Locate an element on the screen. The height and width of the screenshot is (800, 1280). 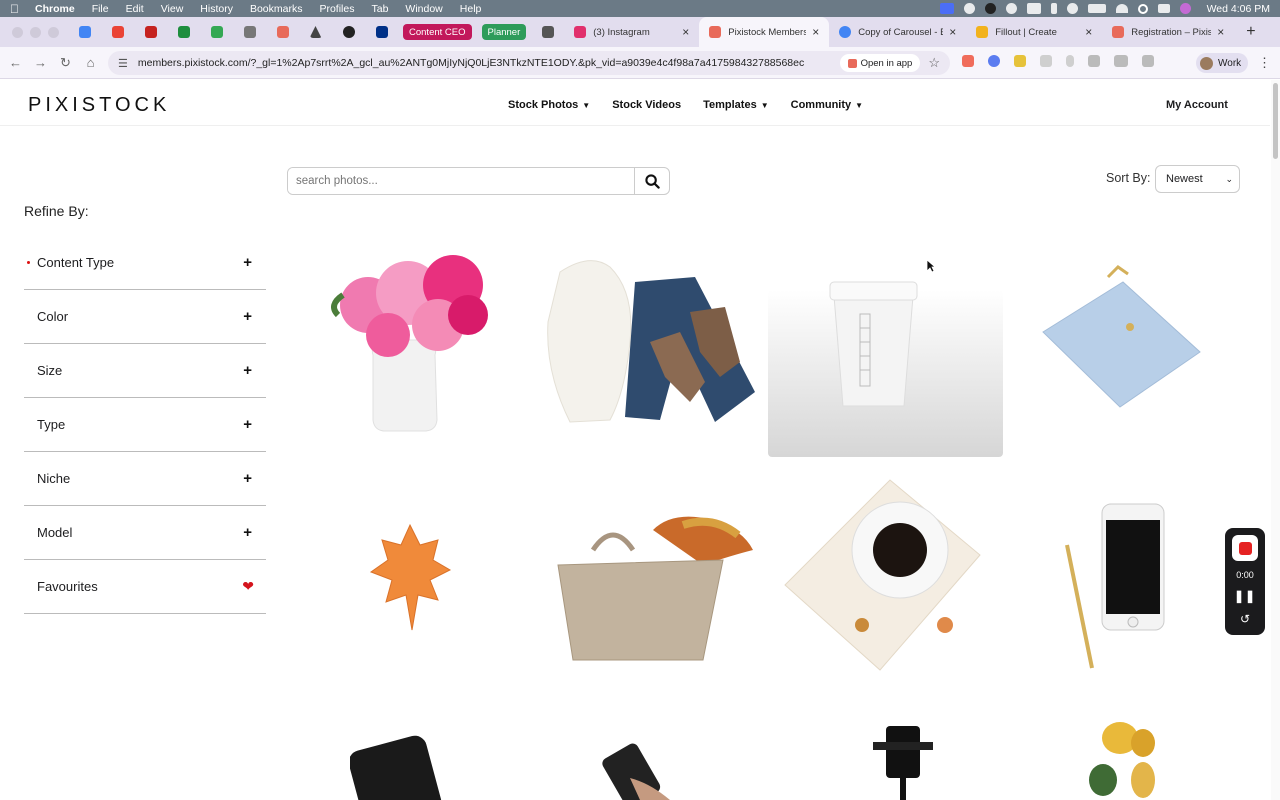
heart-icon: ❤ is located at coordinates (248, 586).